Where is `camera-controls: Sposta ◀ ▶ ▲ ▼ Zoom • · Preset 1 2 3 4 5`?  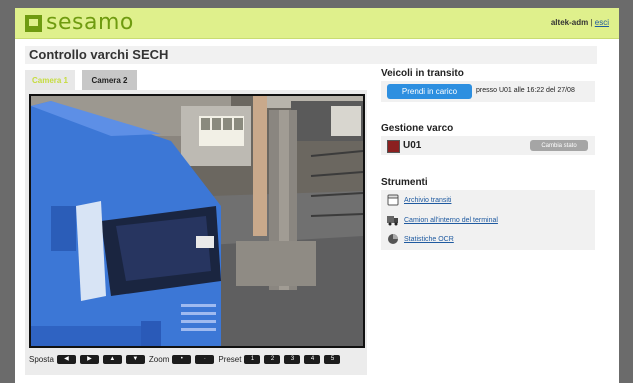
camera-controls: Sposta ◀ ▶ ▲ ▼ Zoom • · Preset 1 2 3 4 5 is located at coordinates (197, 359).